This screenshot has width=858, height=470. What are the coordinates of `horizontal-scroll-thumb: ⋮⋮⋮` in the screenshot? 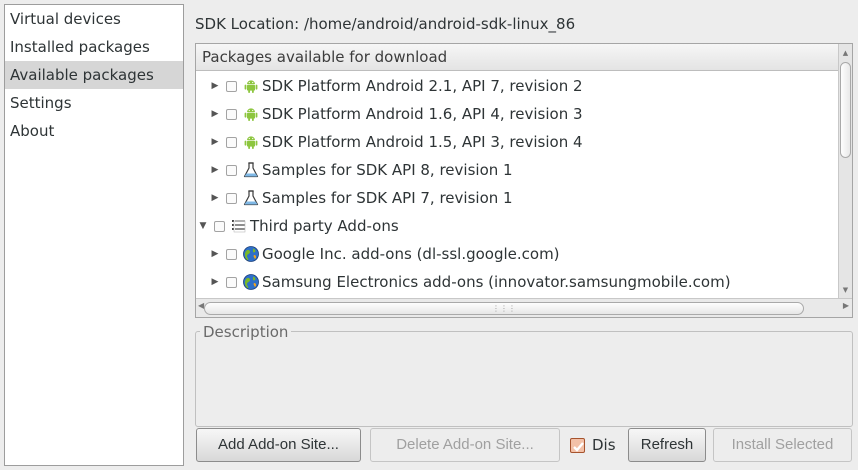 It's located at (504, 308).